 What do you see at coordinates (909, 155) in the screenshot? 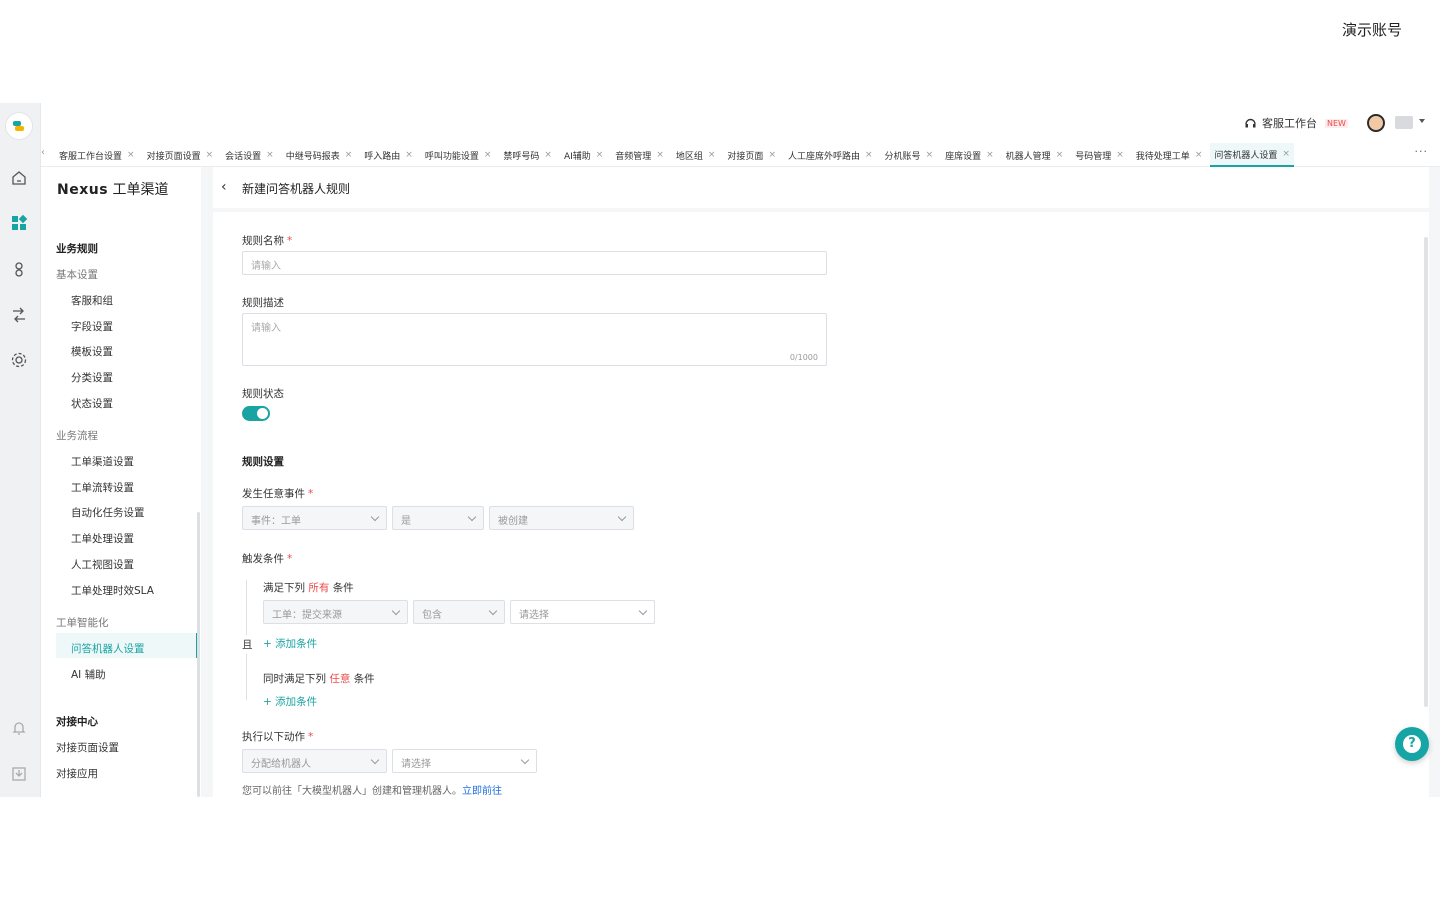
I see `tab-12: 分机账号 ×` at bounding box center [909, 155].